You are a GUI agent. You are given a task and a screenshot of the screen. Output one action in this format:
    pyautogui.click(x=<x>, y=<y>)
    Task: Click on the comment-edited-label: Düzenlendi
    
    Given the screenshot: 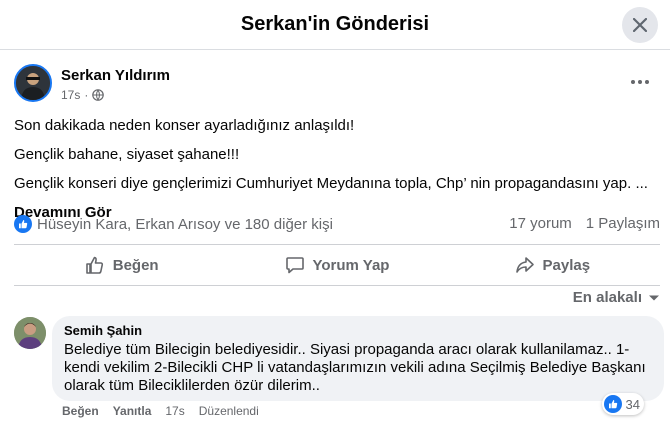 What is the action you would take?
    pyautogui.click(x=229, y=411)
    